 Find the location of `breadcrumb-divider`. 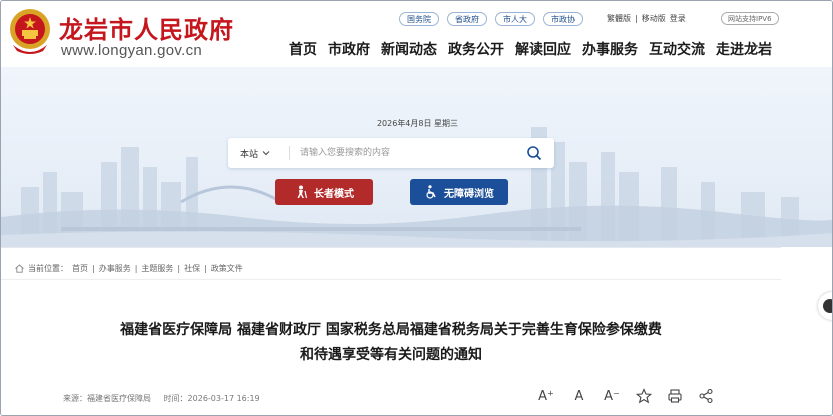

breadcrumb-divider is located at coordinates (391, 279).